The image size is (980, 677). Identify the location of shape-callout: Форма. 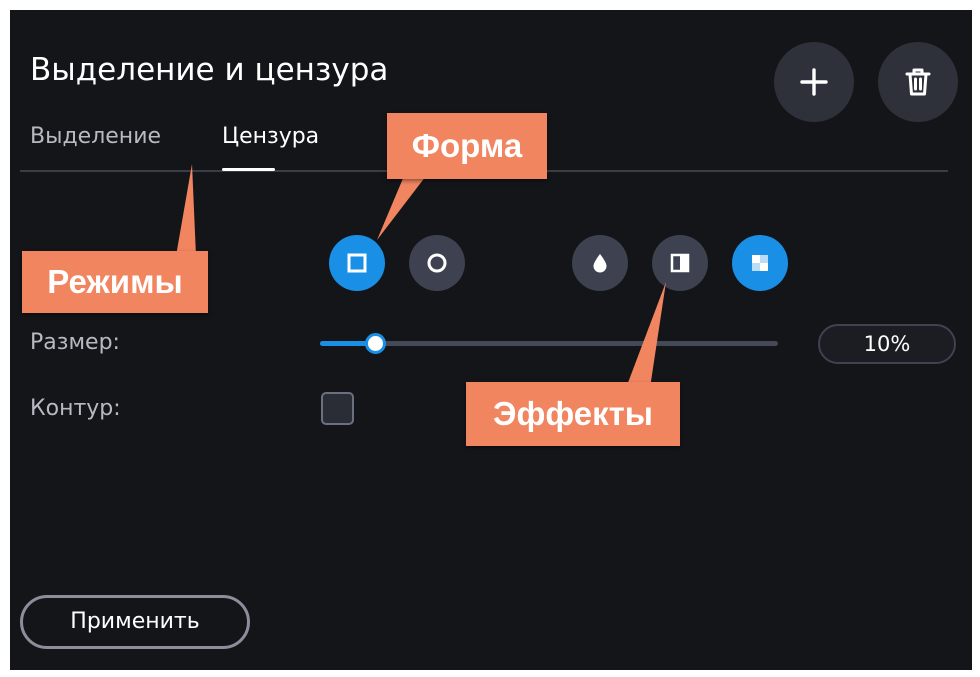
(467, 146).